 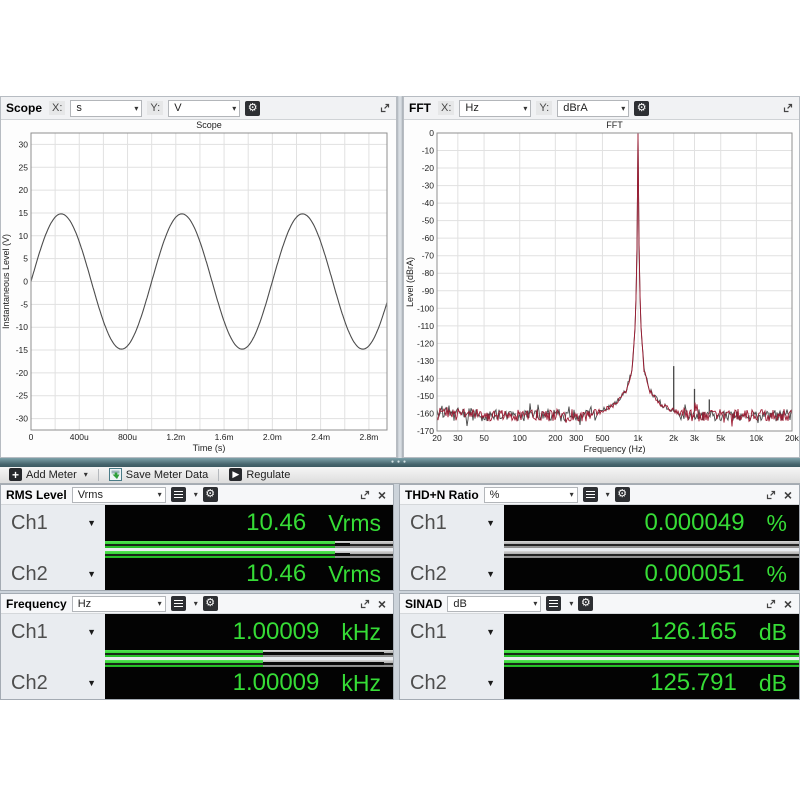 I want to click on meter-value-unit: dB, so click(x=772, y=682).